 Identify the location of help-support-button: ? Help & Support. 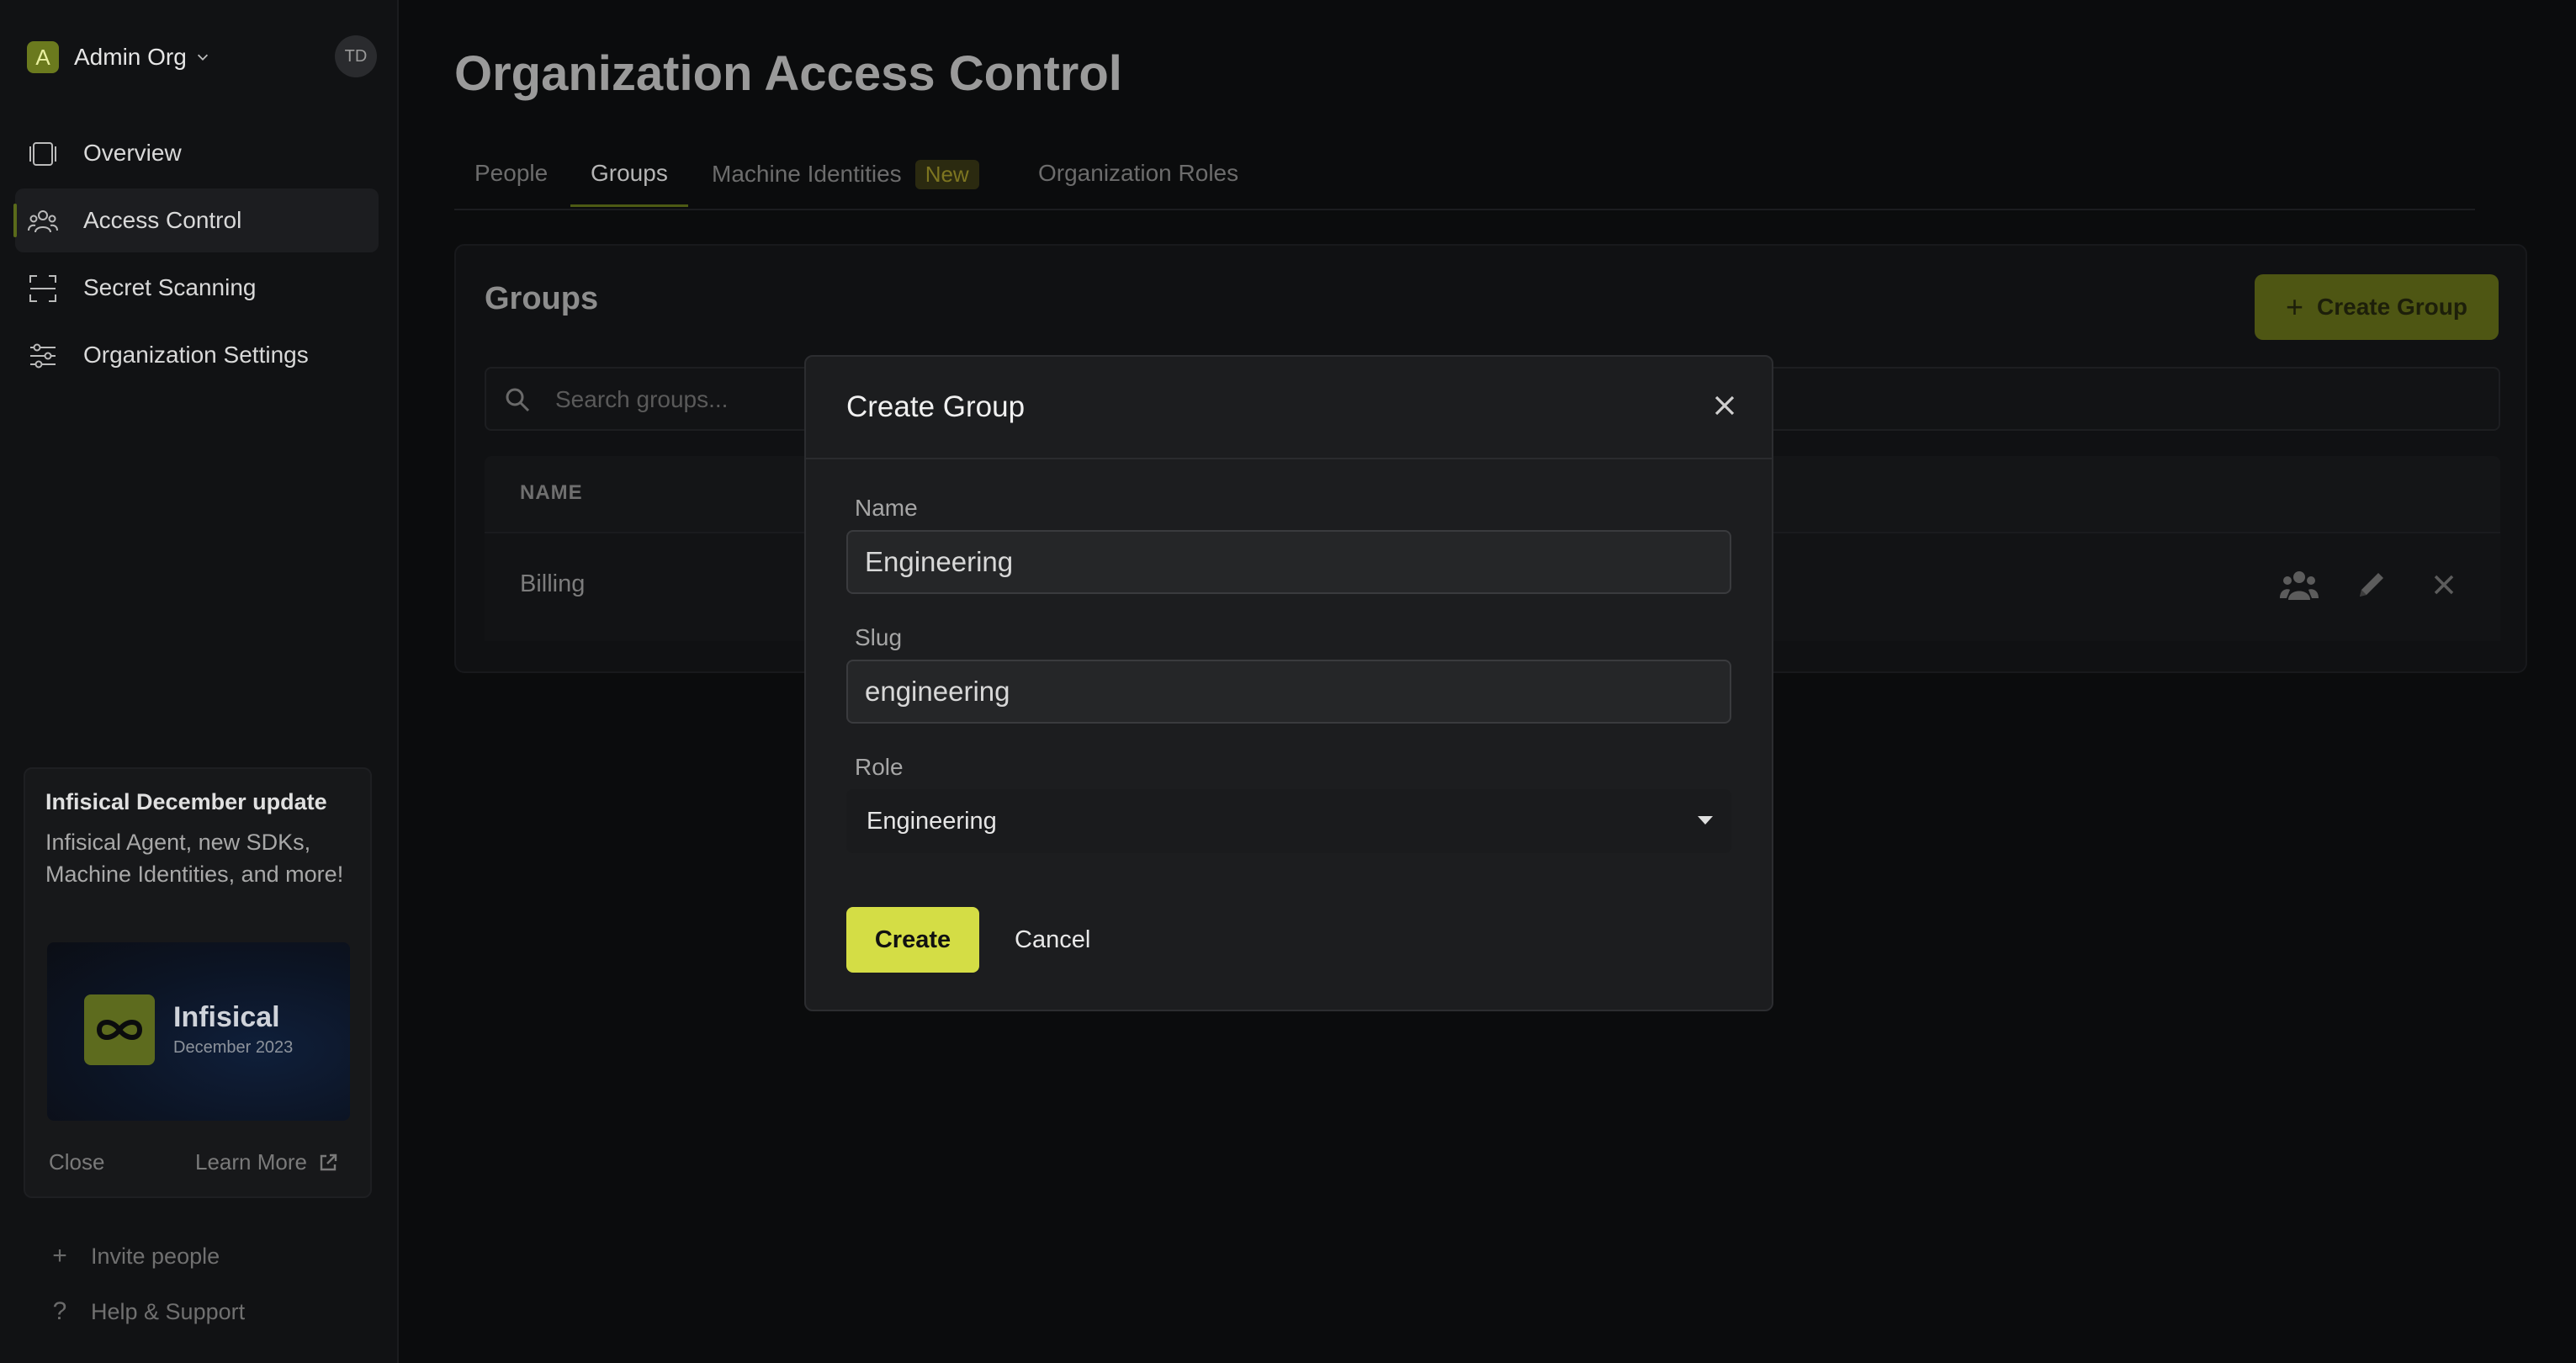
(146, 1311).